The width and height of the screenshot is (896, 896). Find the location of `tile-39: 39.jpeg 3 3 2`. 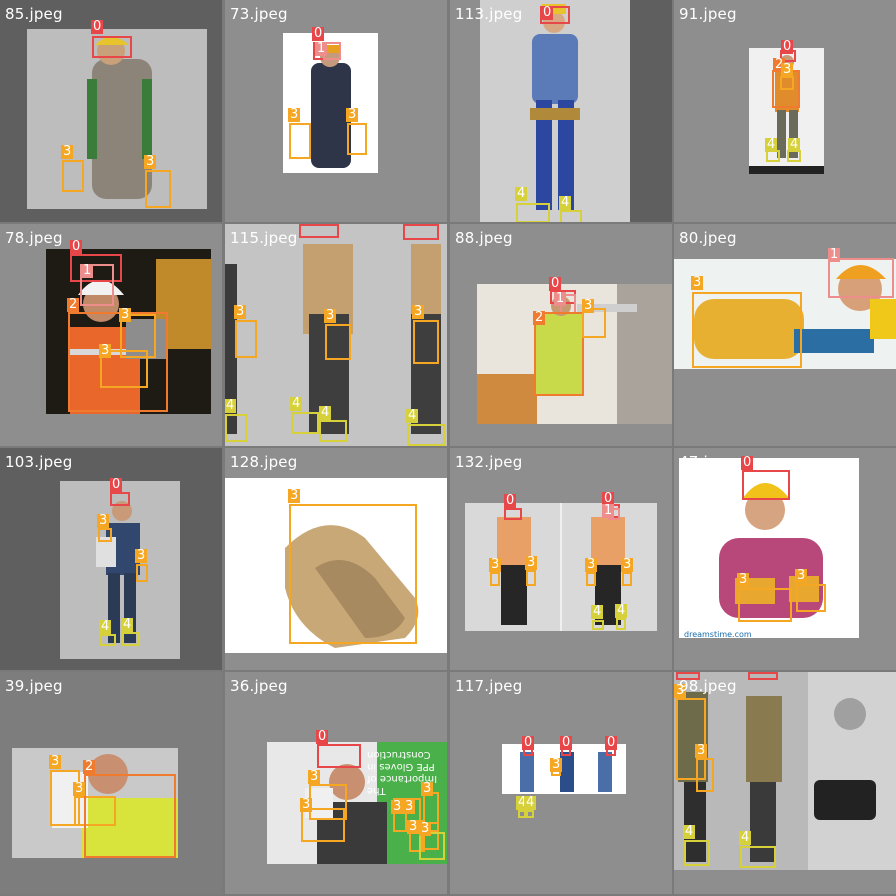

tile-39: 39.jpeg 3 3 2 is located at coordinates (111, 783).